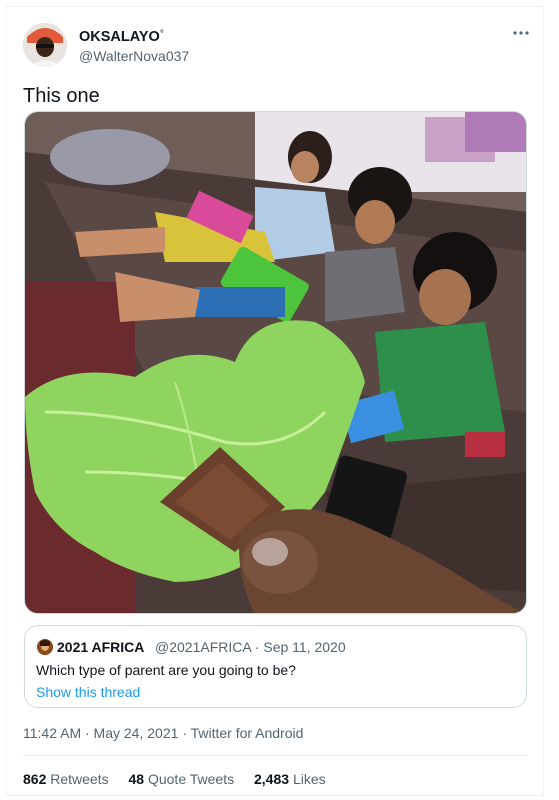 Image resolution: width=559 pixels, height=800 pixels. Describe the element at coordinates (290, 779) in the screenshot. I see `likes-stat: 2,483 Likes` at that location.